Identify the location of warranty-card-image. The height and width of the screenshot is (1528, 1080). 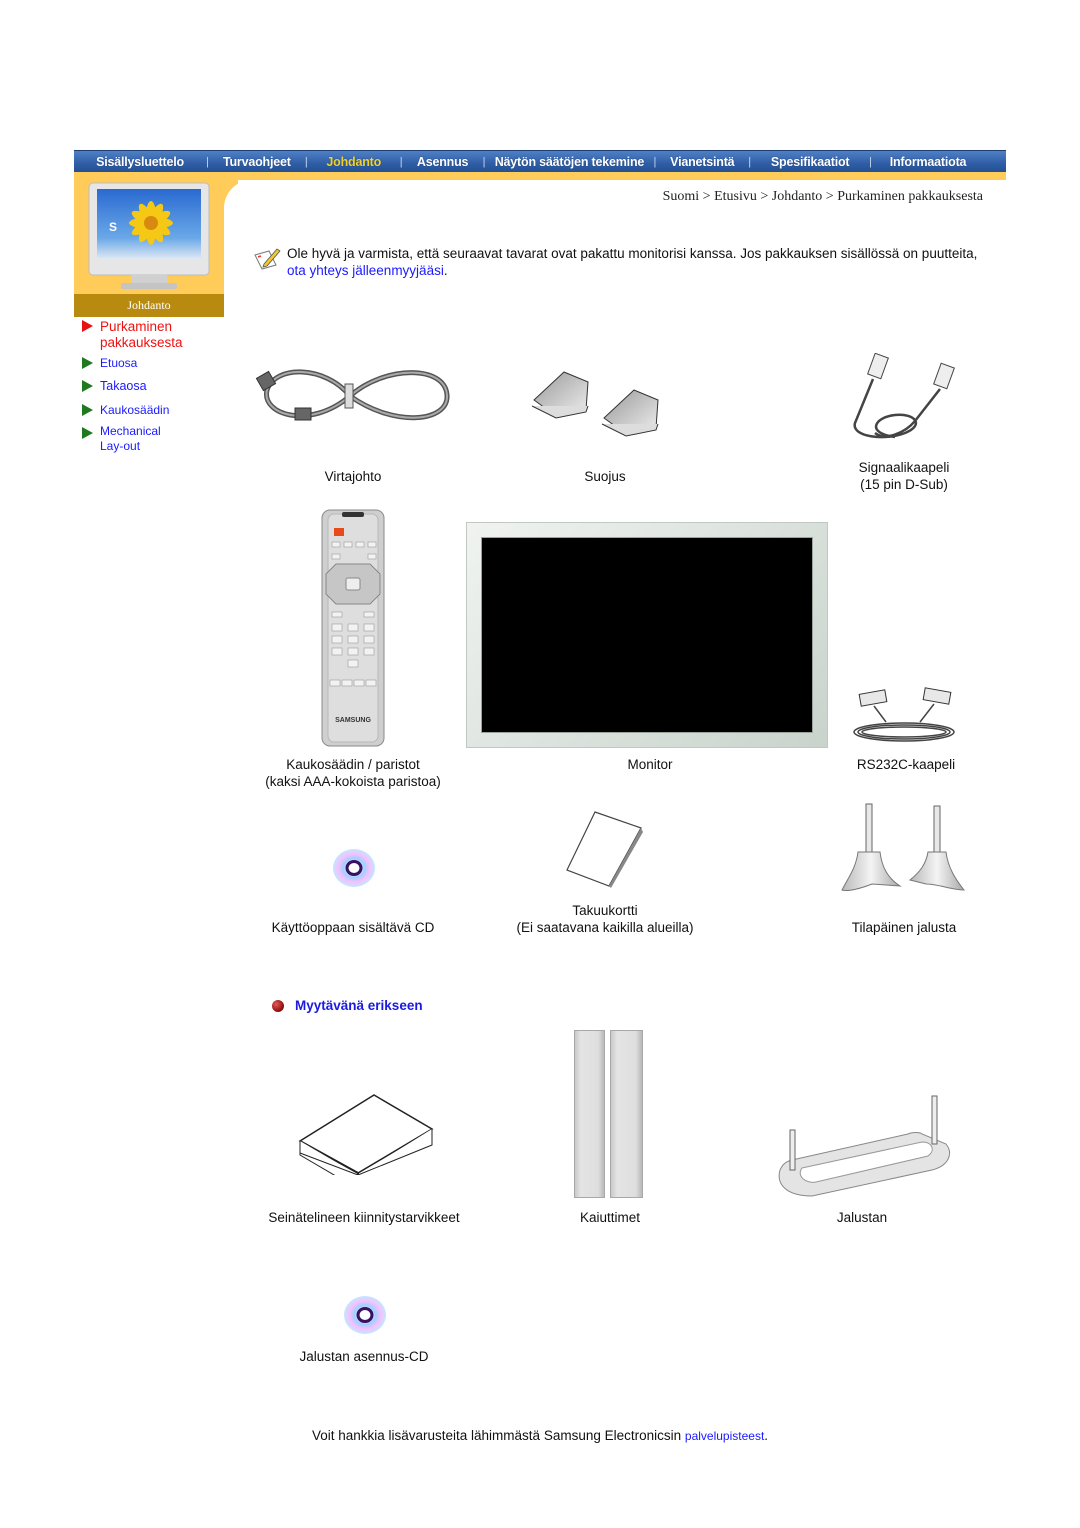
(604, 849).